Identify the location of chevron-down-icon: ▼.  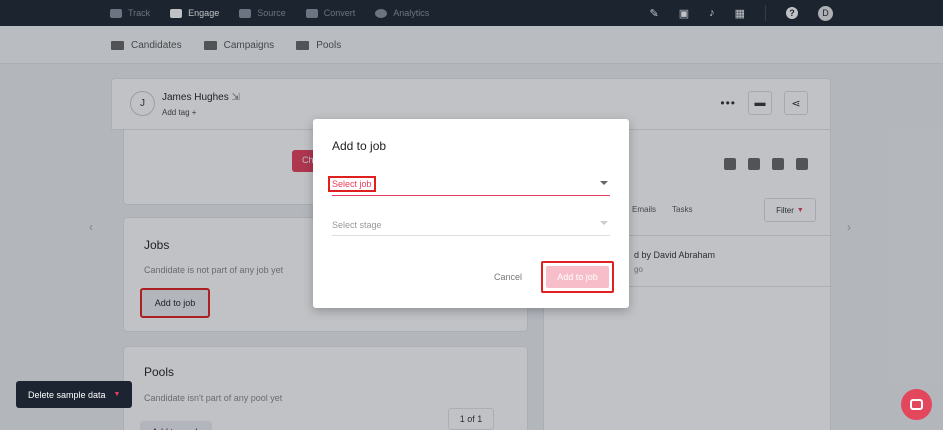
(117, 394).